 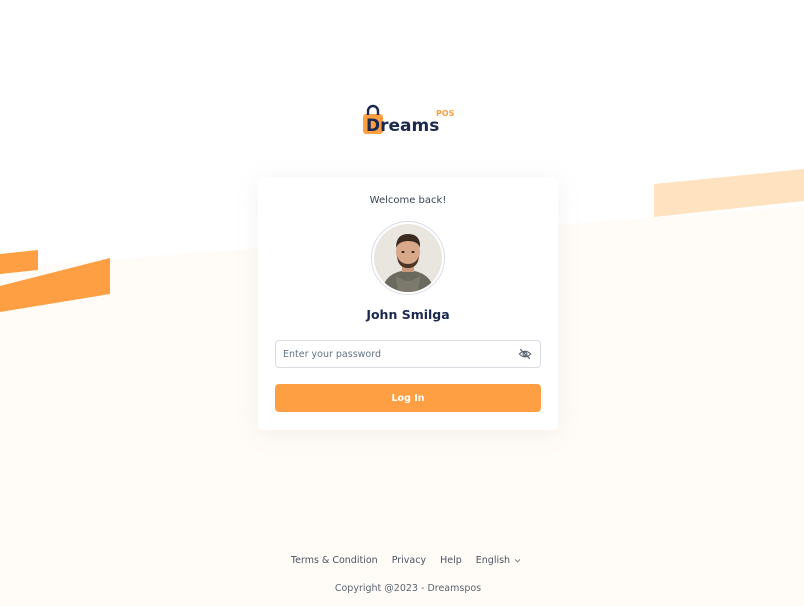 I want to click on login-button: Log In, so click(x=408, y=398).